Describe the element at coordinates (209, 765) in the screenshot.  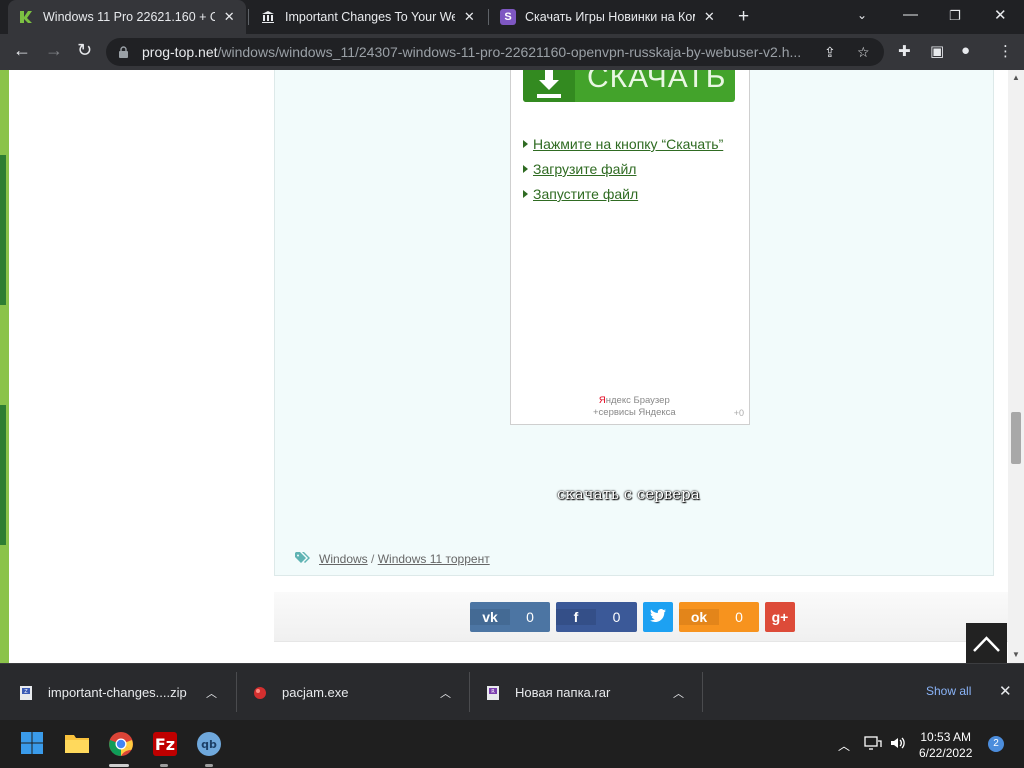
I see `qbittorrent-running-indicator` at that location.